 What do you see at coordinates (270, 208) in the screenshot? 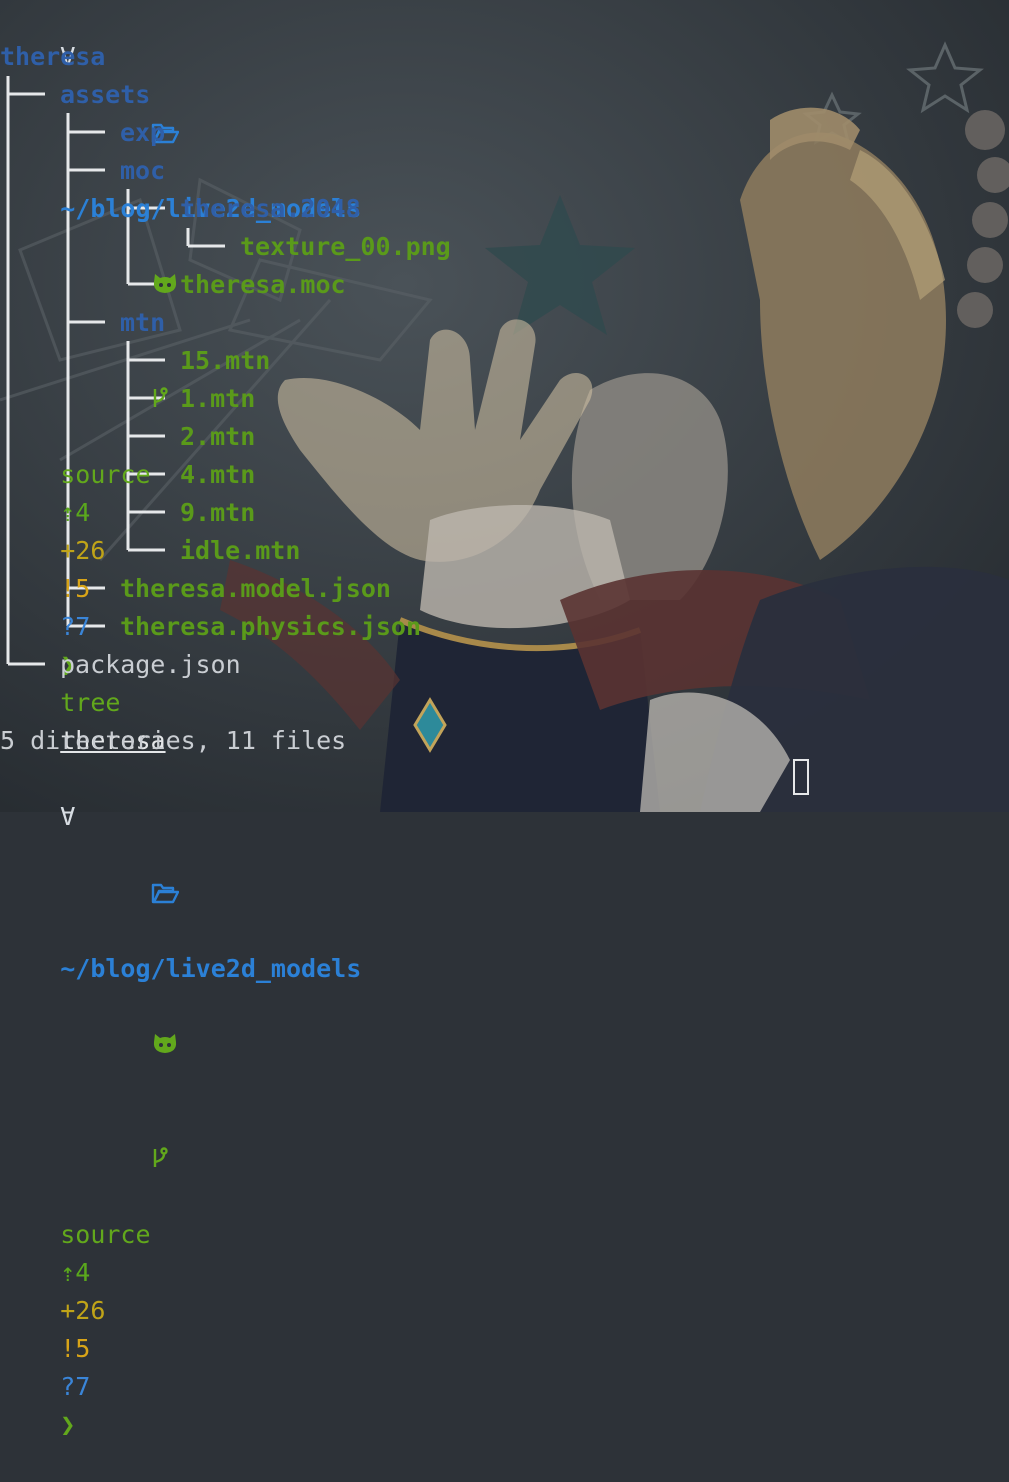
I see `tree-dir-theresa-2048: theresa.2048` at bounding box center [270, 208].